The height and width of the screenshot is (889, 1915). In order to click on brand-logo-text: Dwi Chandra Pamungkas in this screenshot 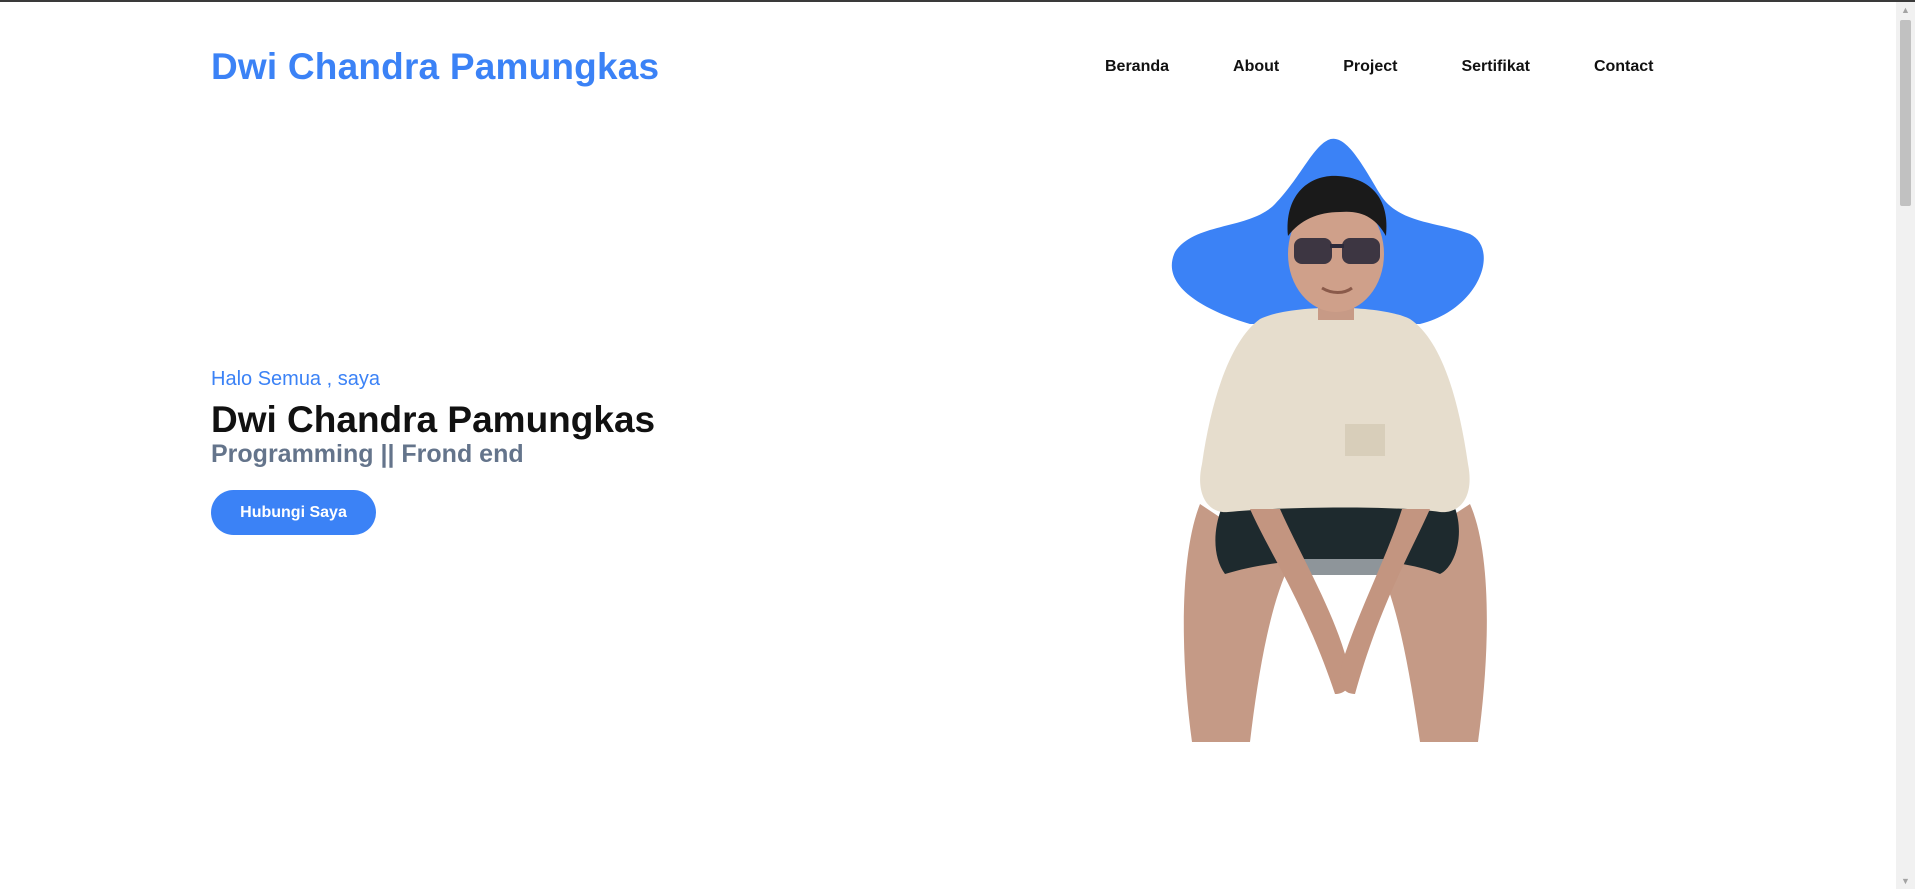, I will do `click(435, 67)`.